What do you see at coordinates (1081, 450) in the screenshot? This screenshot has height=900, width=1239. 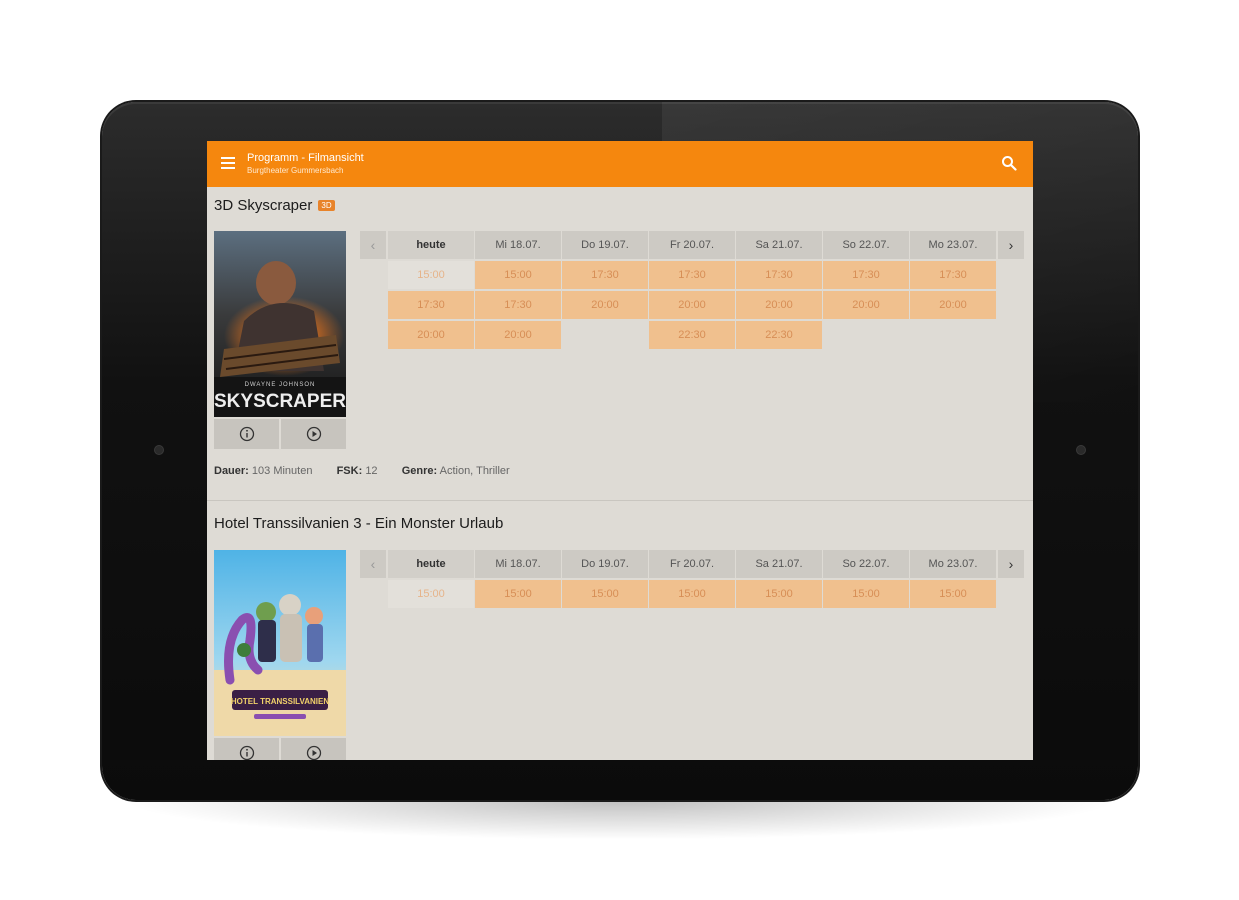 I see `camera-dot-right` at bounding box center [1081, 450].